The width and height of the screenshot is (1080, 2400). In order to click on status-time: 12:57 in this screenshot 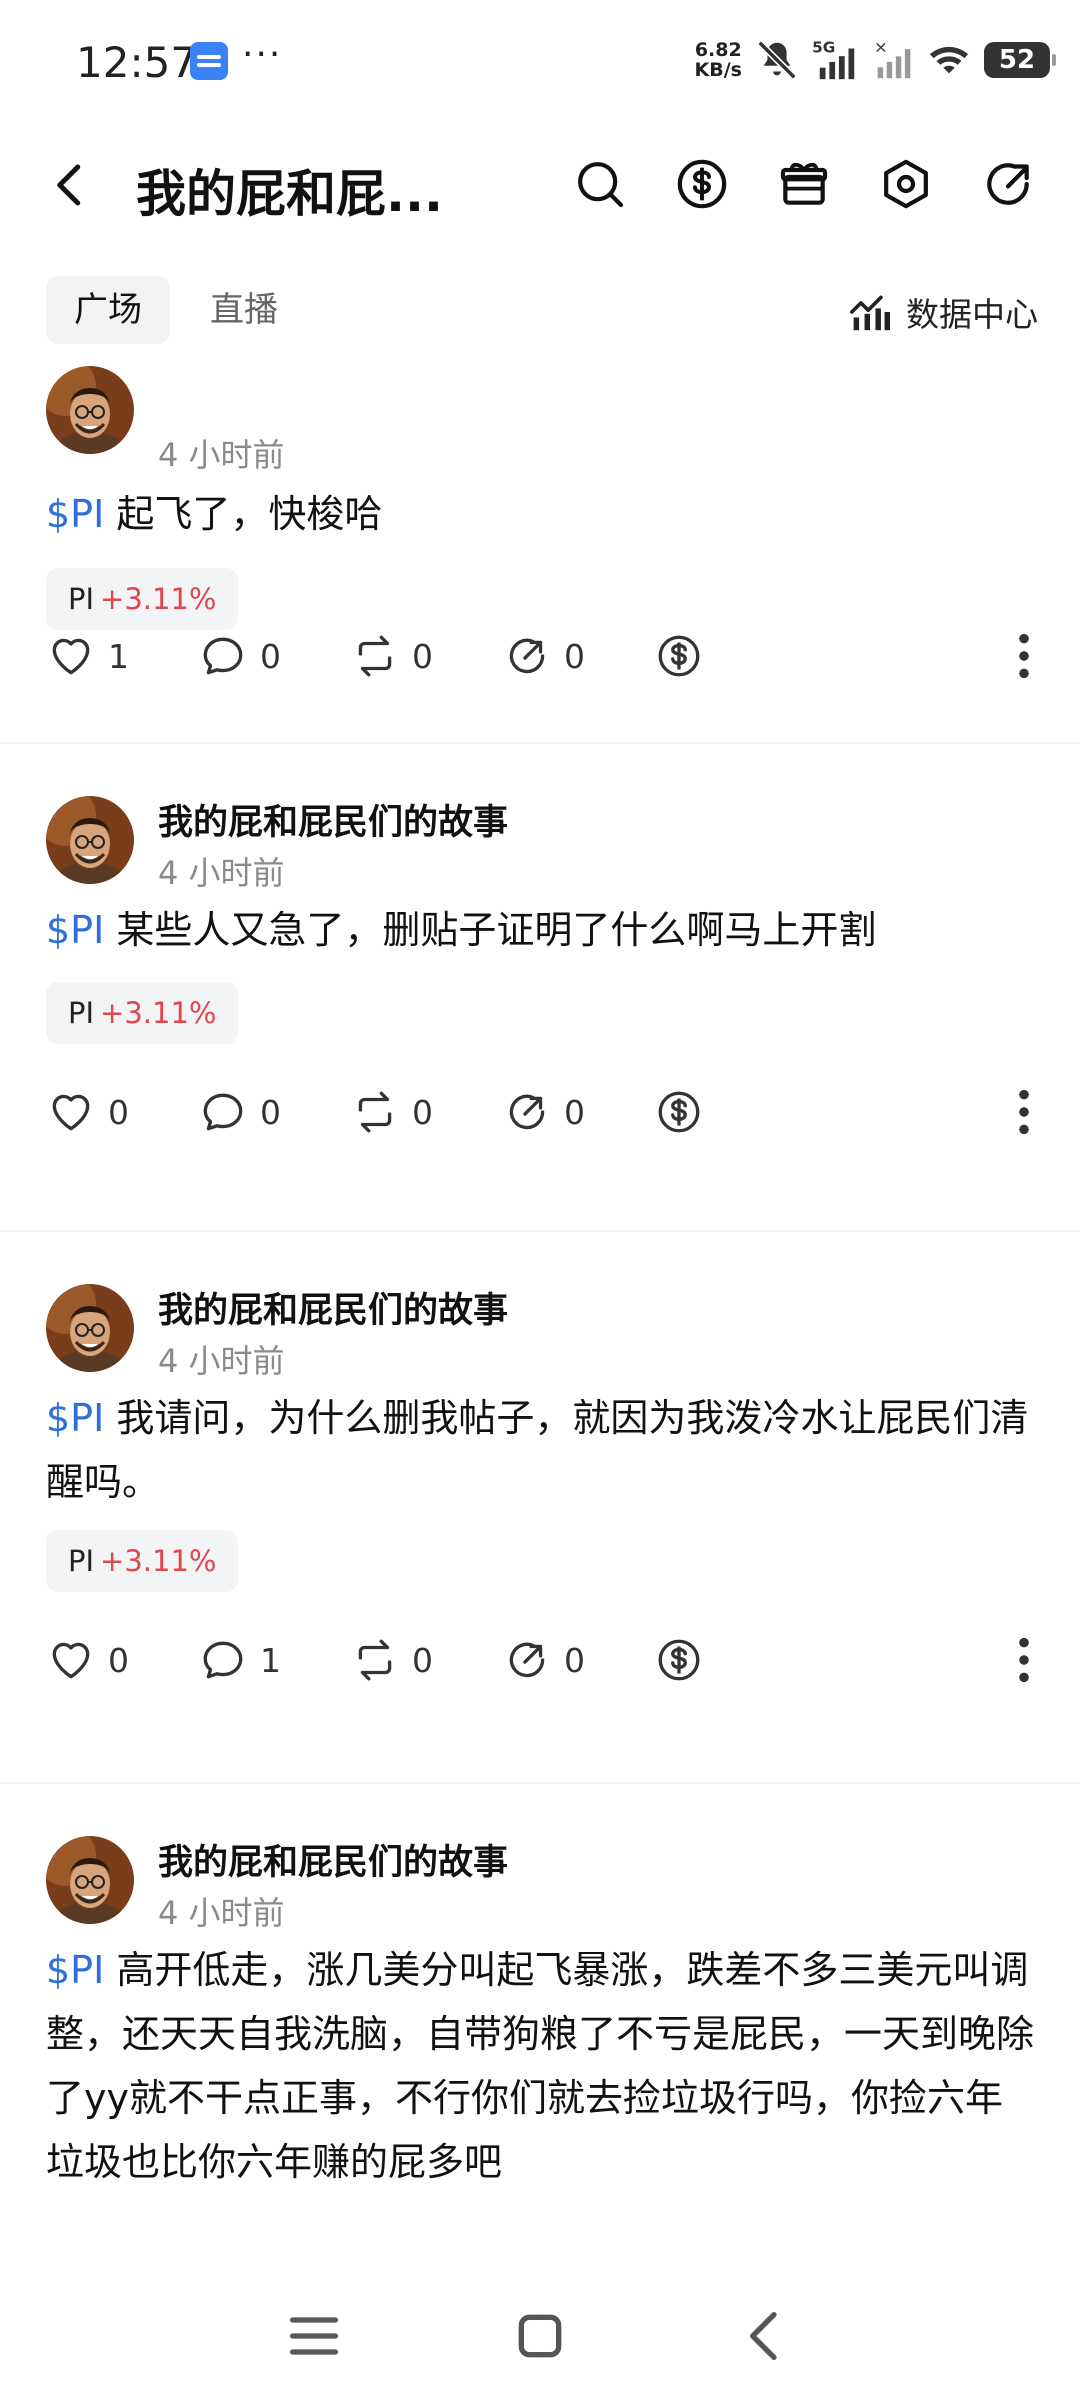, I will do `click(137, 62)`.